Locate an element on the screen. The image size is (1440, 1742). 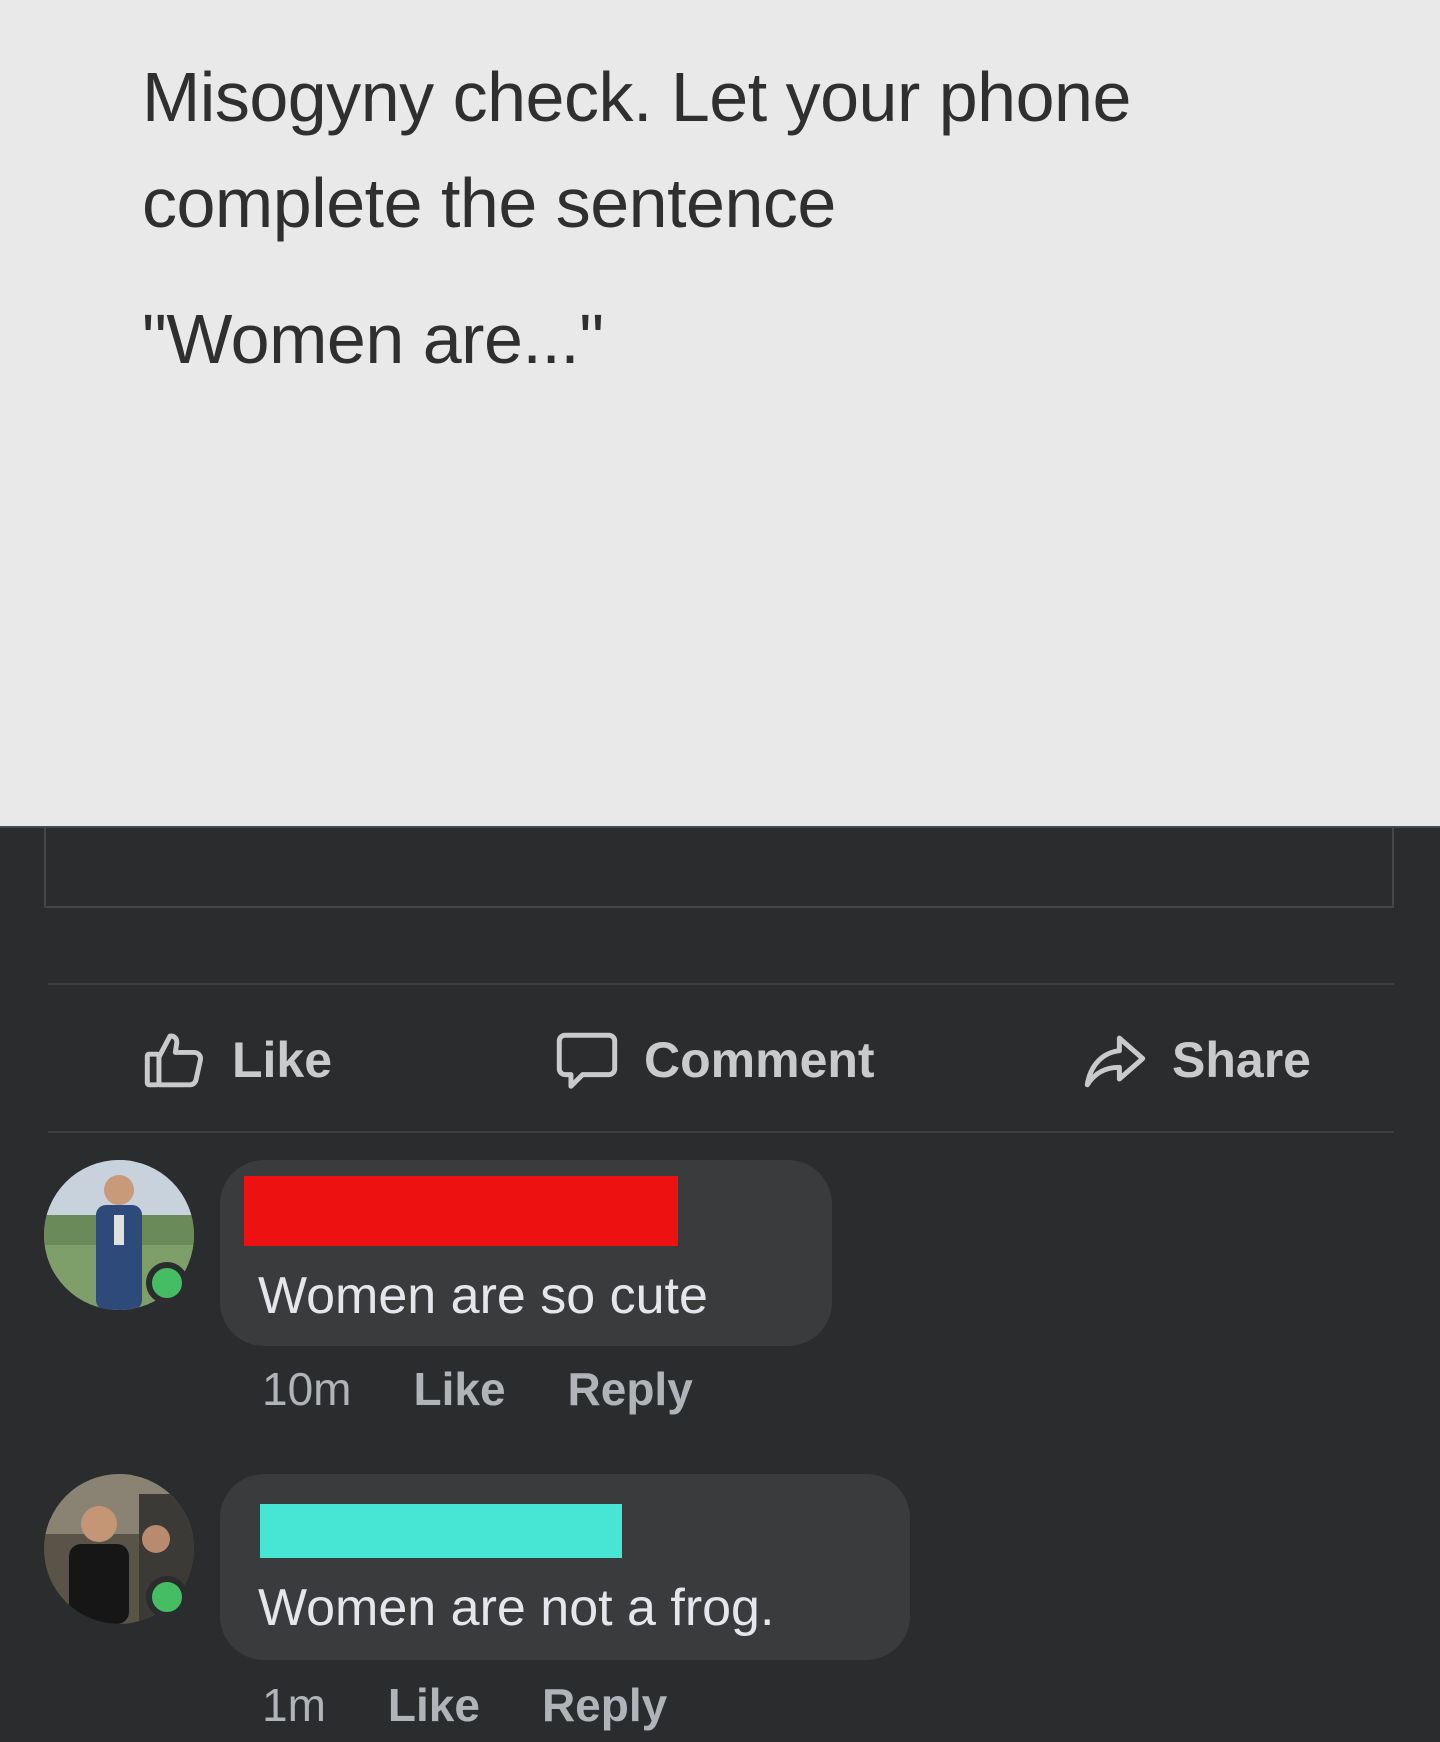
post-action-bar: Like Comment Share is located at coordinates (721, 1060).